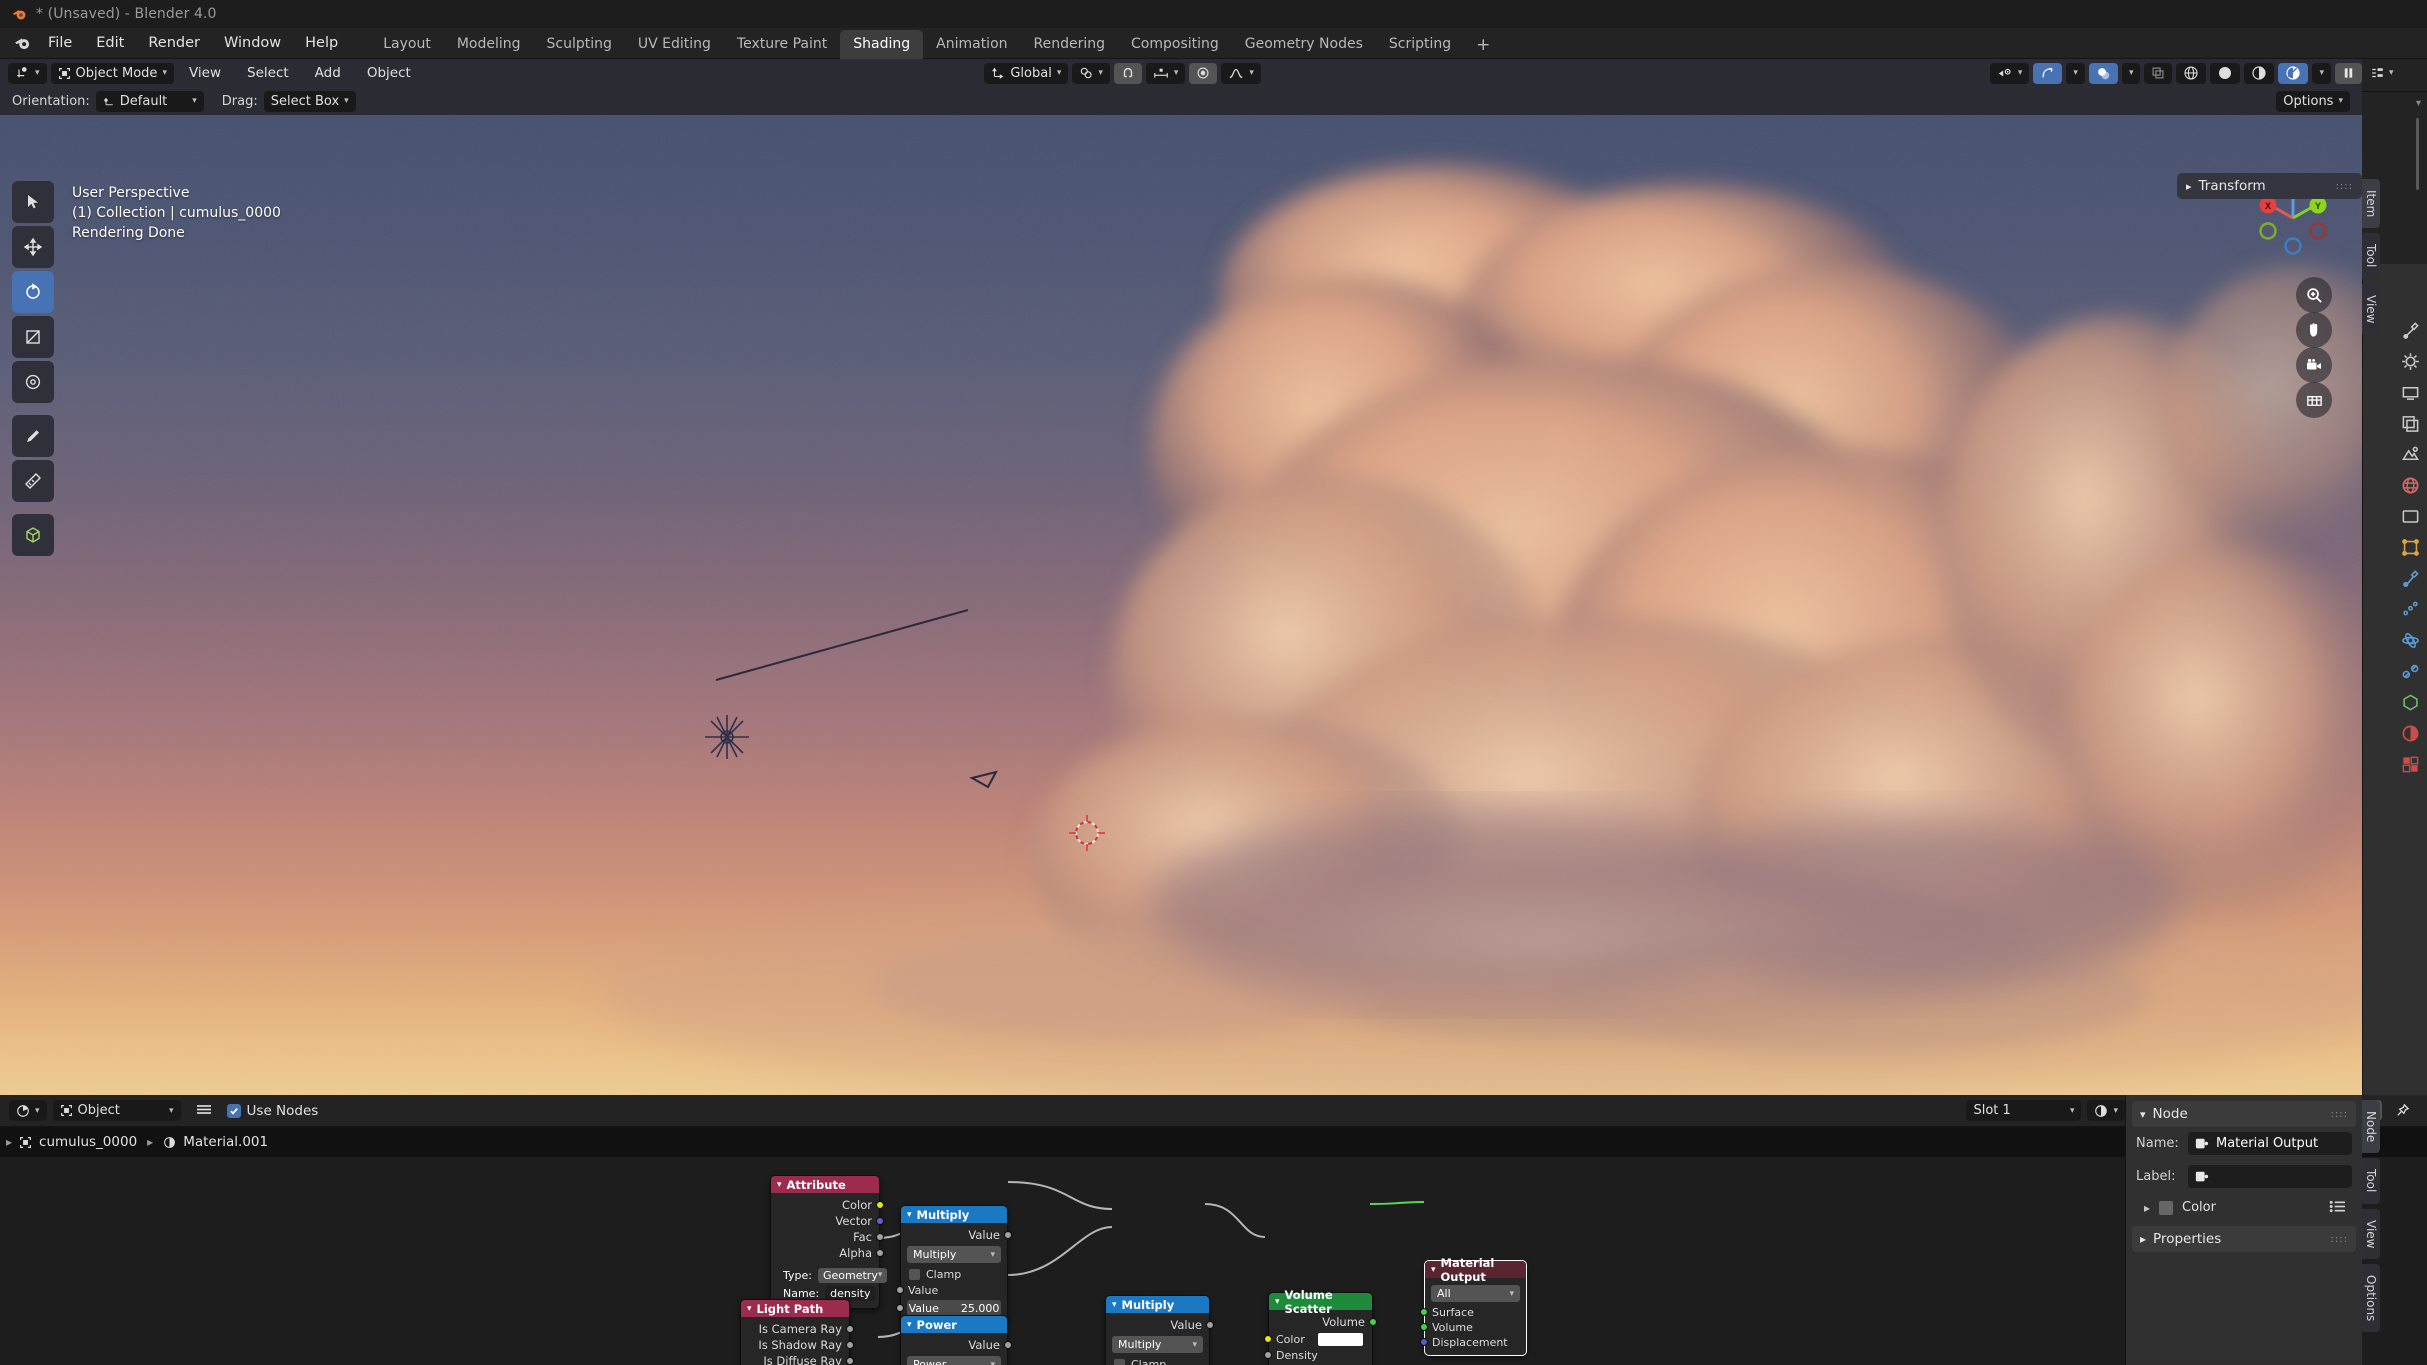 The height and width of the screenshot is (1365, 2427). I want to click on socket-volume-out, so click(1373, 1322).